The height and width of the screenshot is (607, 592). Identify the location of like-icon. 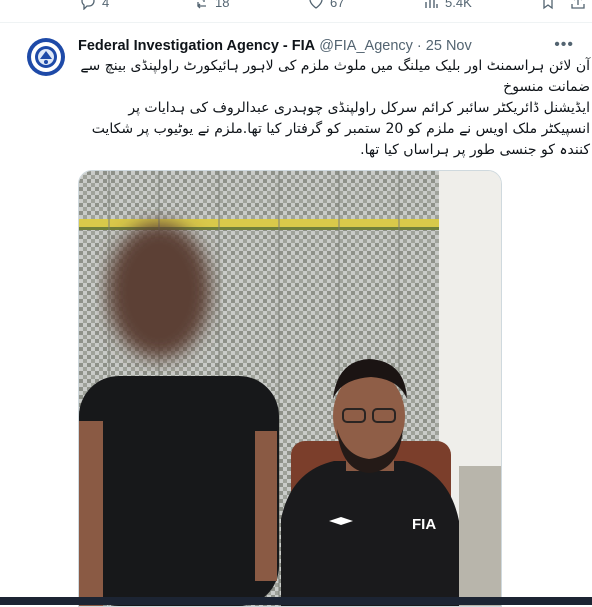
(316, 4).